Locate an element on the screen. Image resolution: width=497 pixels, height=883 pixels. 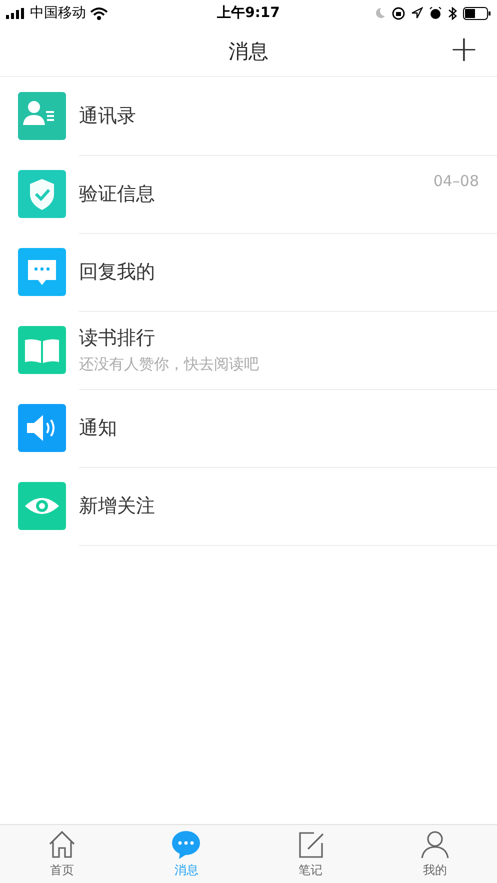
alarm-clock-icon is located at coordinates (435, 13).